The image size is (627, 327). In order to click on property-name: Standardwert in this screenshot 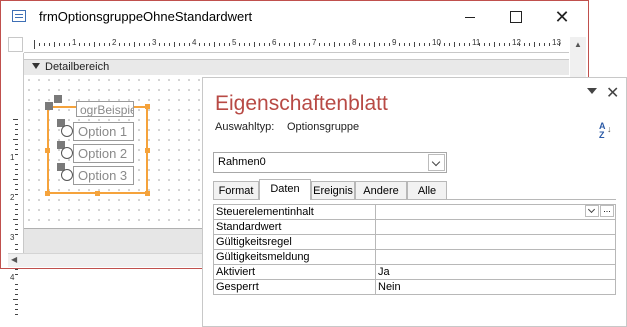, I will do `click(294, 227)`.